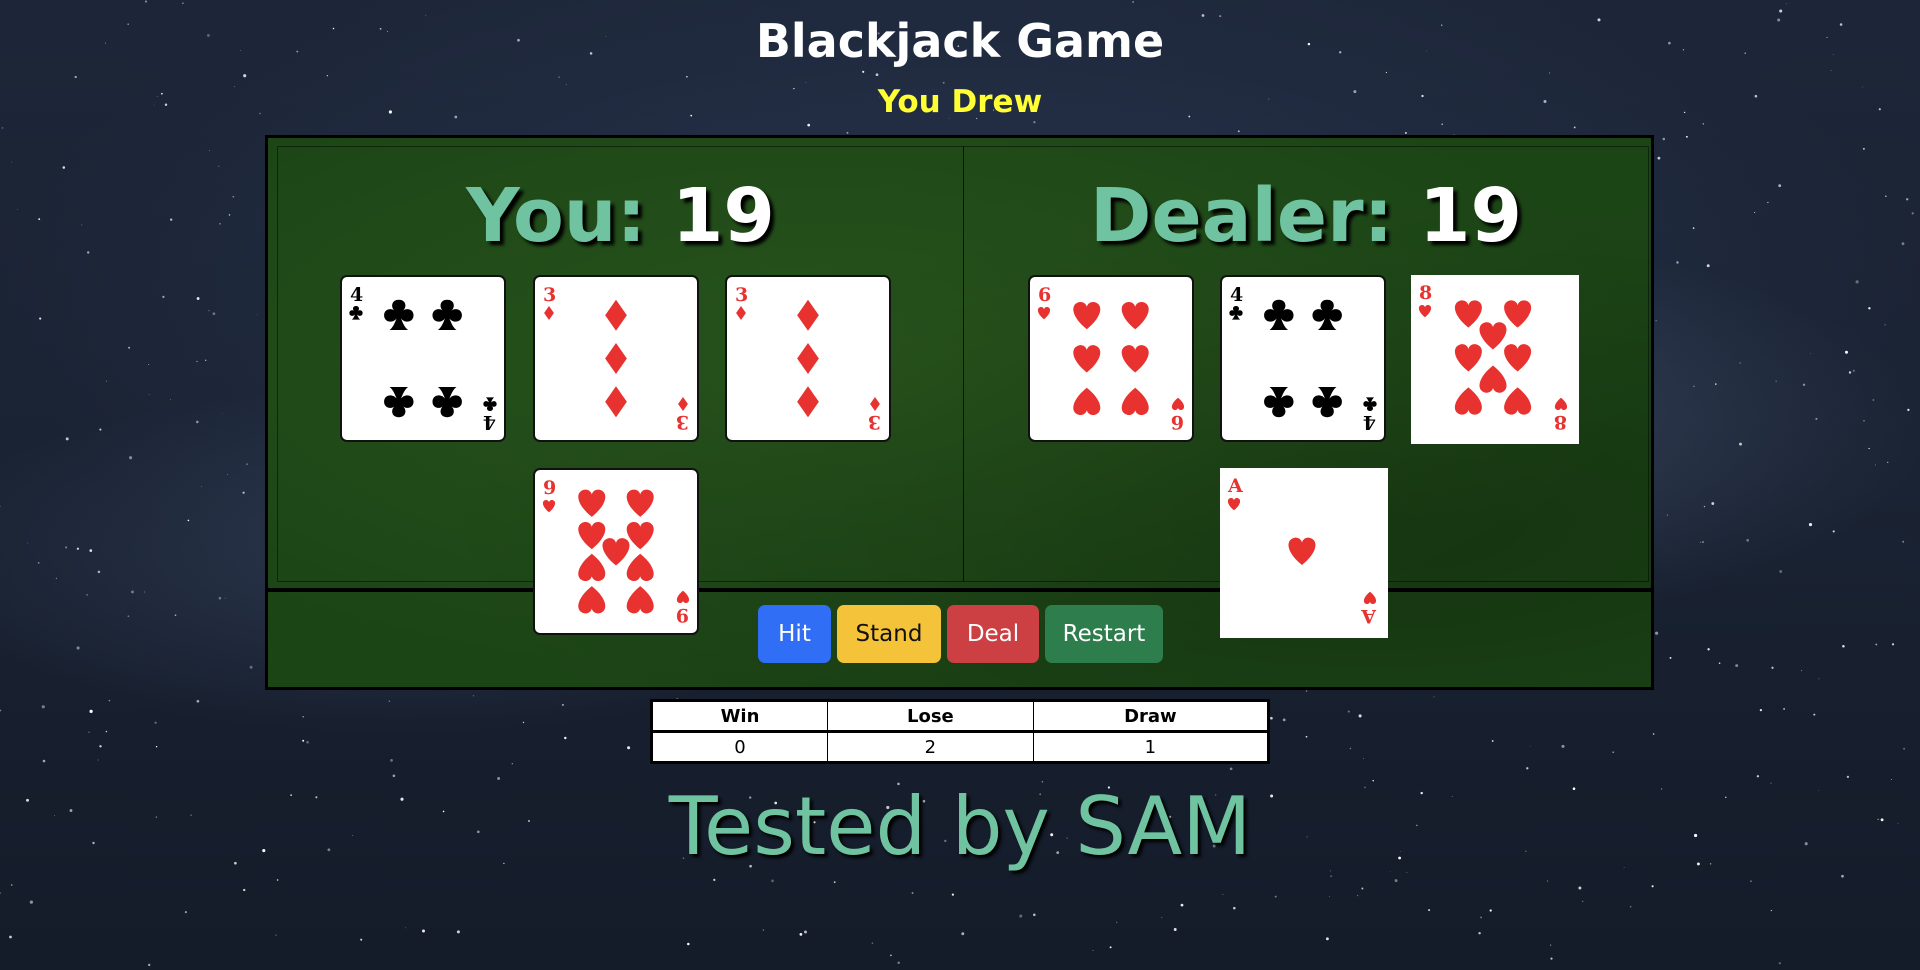 The image size is (1920, 970). Describe the element at coordinates (723, 216) in the screenshot. I see `player-score-value: 19` at that location.